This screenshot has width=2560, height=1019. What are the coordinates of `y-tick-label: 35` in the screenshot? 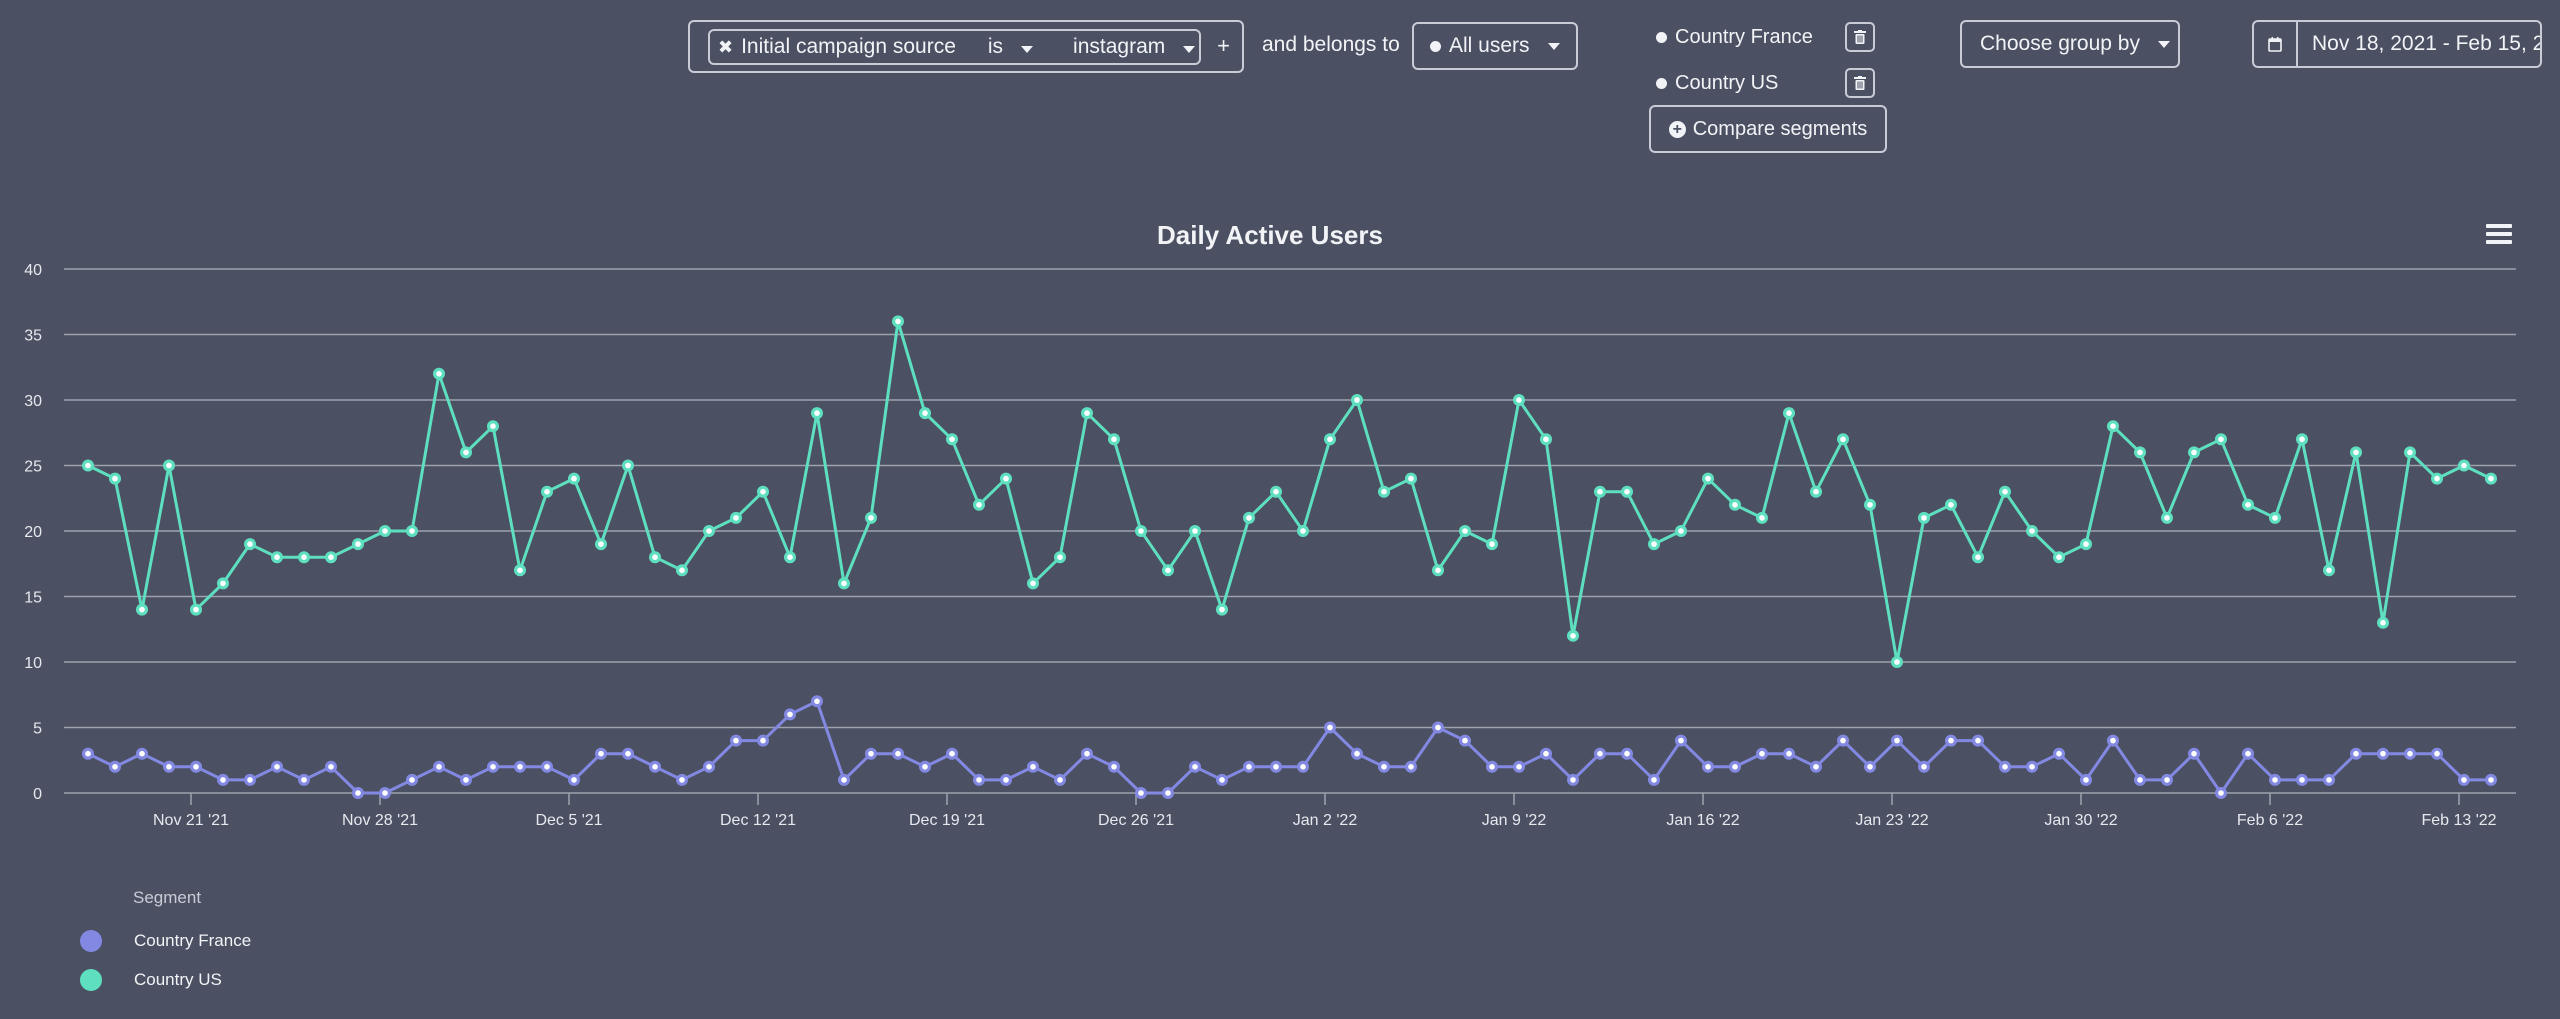 It's located at (33, 336).